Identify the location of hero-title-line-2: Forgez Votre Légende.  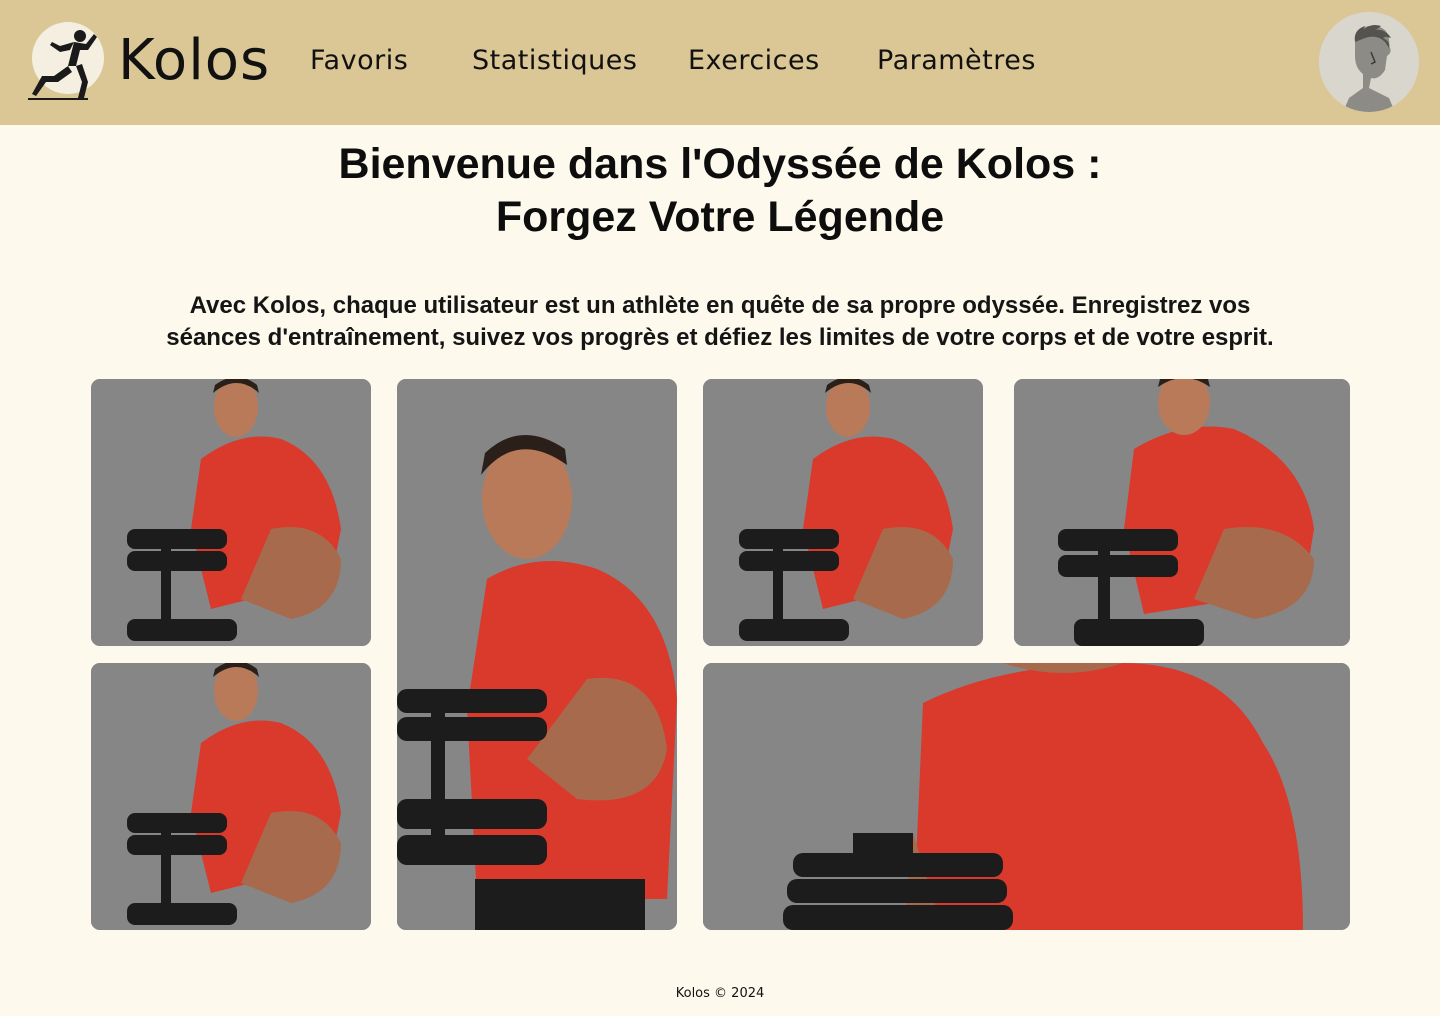
(720, 217).